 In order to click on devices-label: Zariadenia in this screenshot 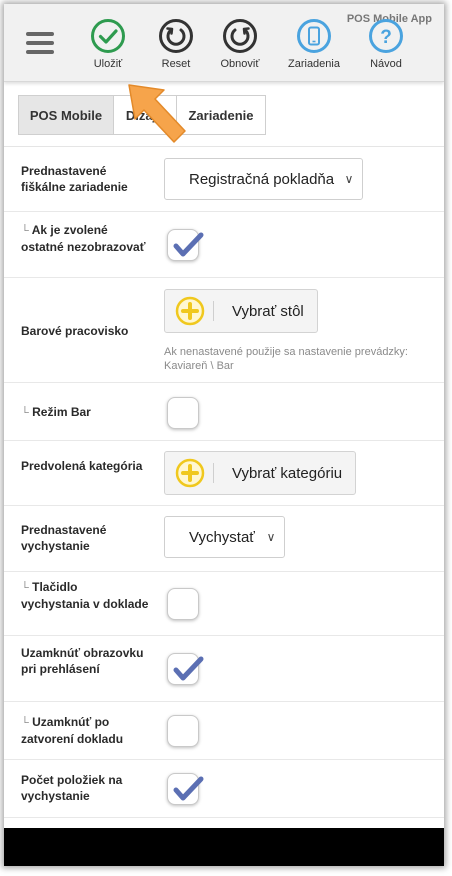, I will do `click(314, 64)`.